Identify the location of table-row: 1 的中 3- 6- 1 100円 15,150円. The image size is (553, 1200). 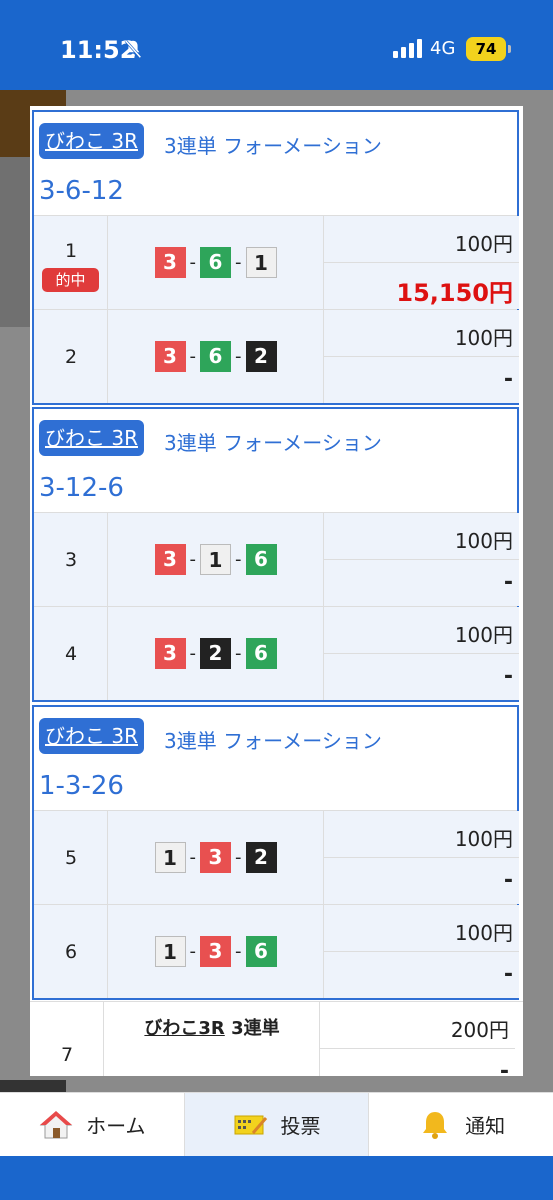
(276, 262).